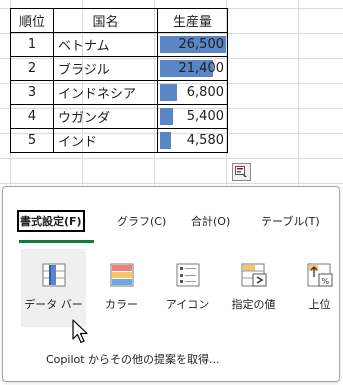  What do you see at coordinates (32, 44) in the screenshot?
I see `rank-cell: 1` at bounding box center [32, 44].